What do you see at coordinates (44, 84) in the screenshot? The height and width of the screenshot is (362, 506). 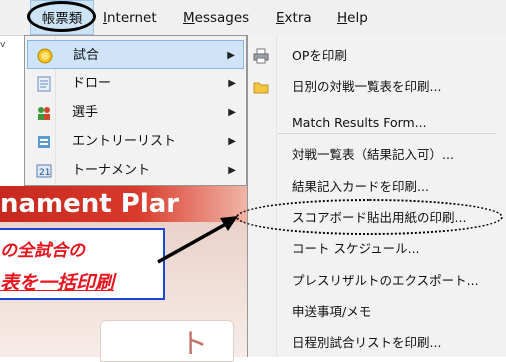 I see `document-icon` at bounding box center [44, 84].